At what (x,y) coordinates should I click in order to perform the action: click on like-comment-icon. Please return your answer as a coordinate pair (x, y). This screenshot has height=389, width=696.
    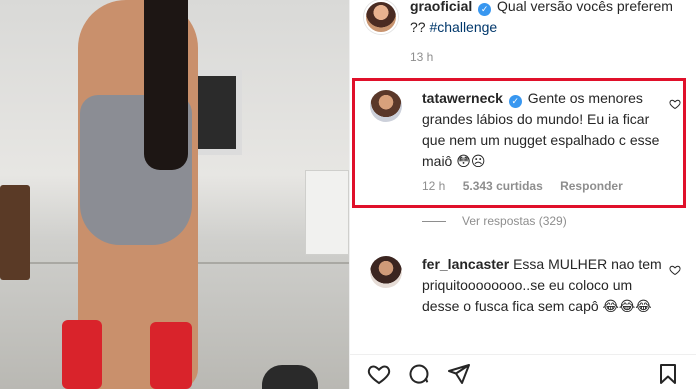
    Looking at the image, I should click on (675, 271).